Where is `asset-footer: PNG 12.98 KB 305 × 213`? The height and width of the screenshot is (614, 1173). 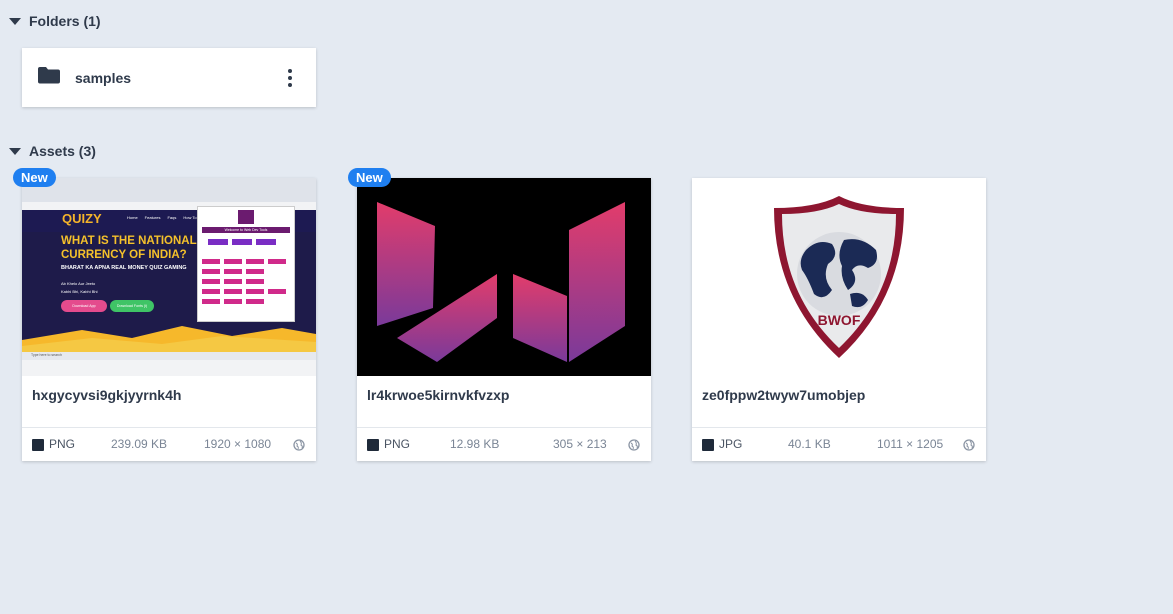
asset-footer: PNG 12.98 KB 305 × 213 is located at coordinates (504, 444).